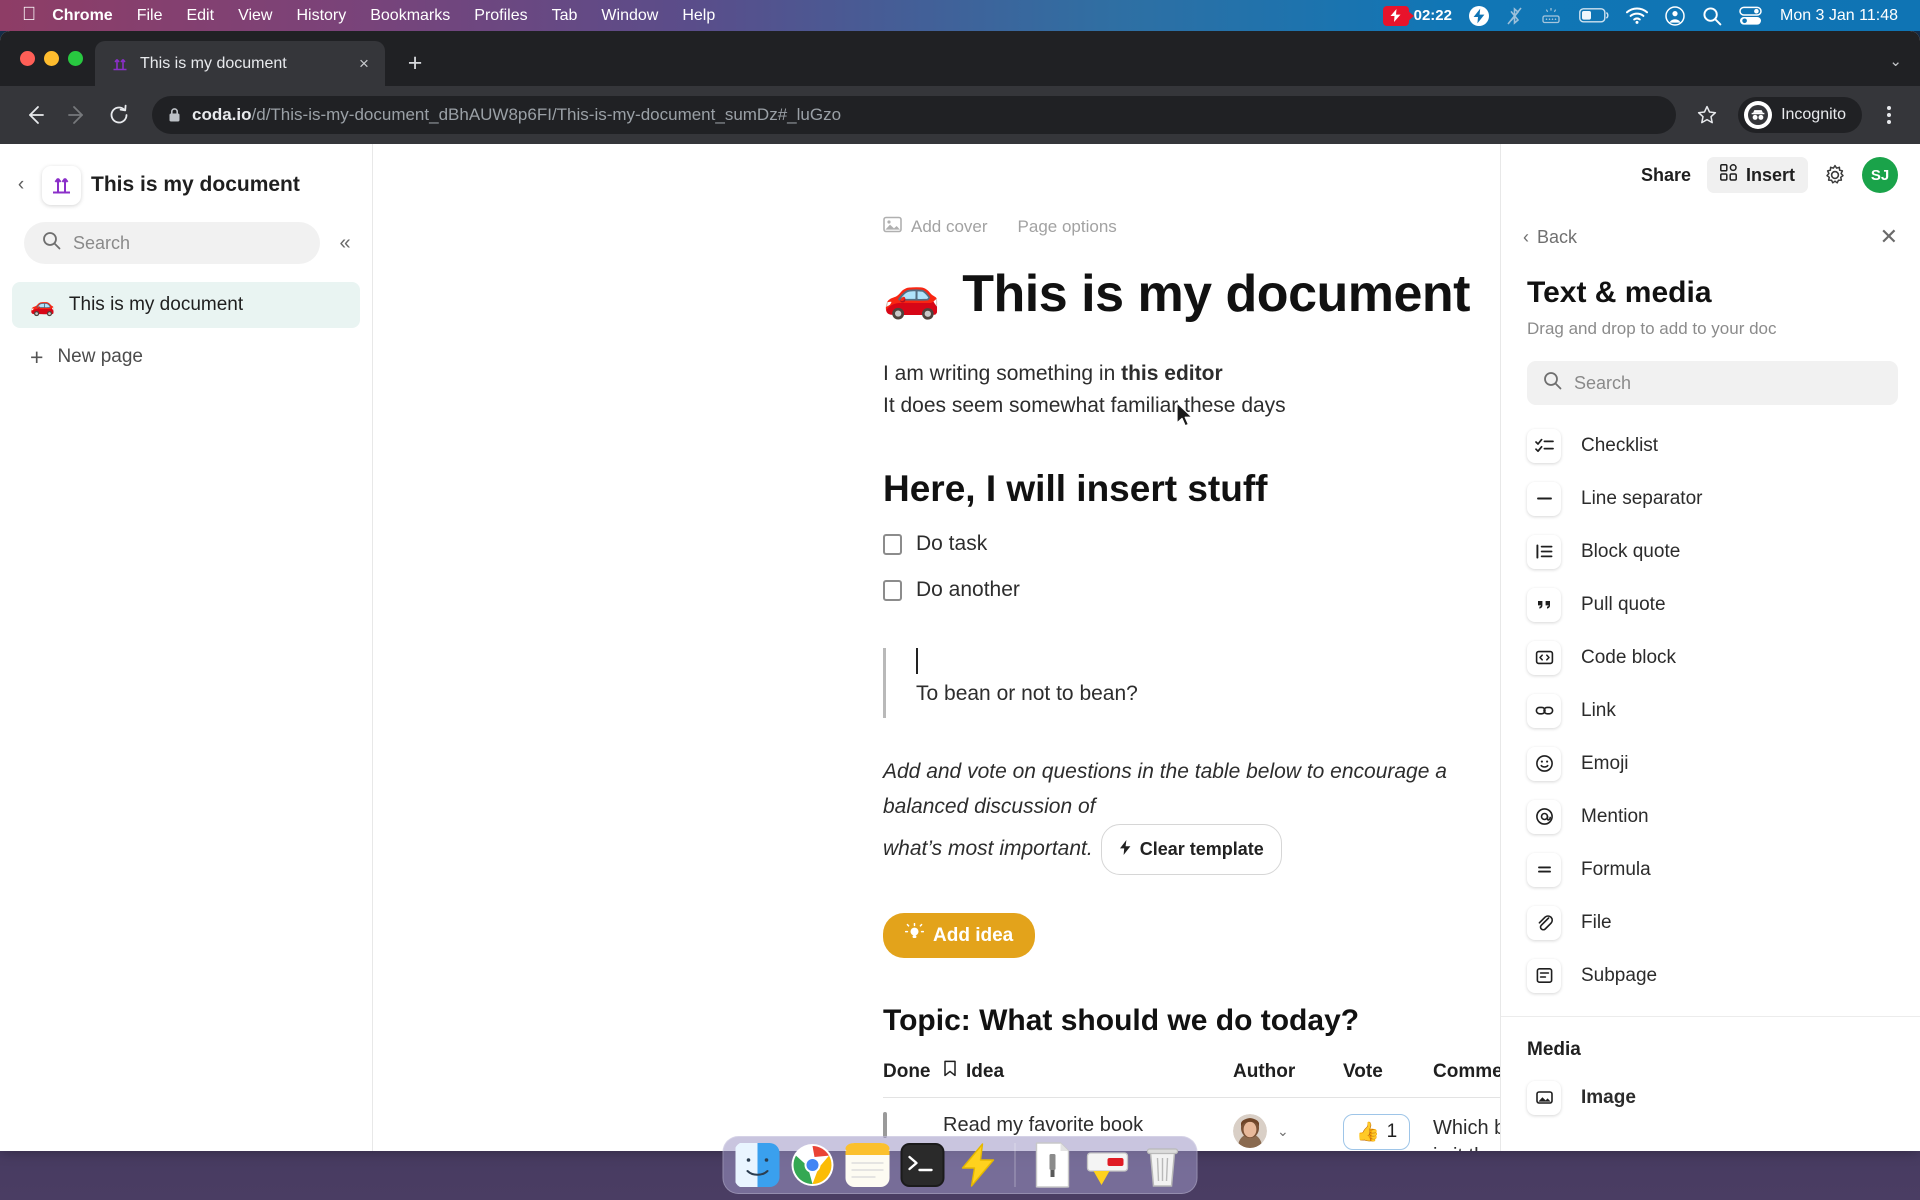 The image size is (1920, 1200). I want to click on panel-item-code-block: Code block, so click(1710, 657).